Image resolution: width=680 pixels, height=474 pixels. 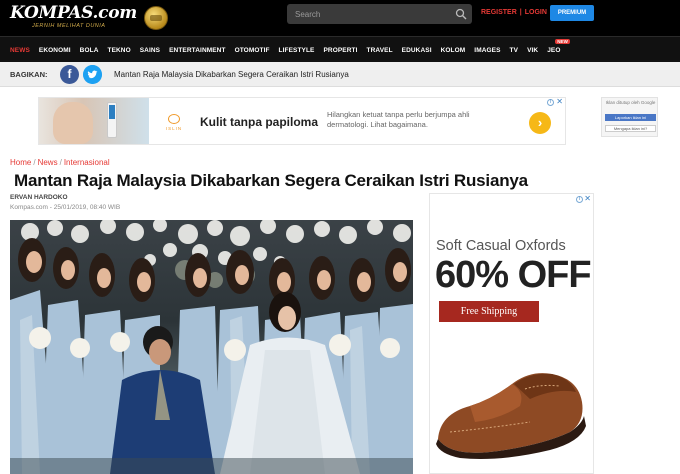 What do you see at coordinates (73, 123) in the screenshot?
I see `ad-model-face` at bounding box center [73, 123].